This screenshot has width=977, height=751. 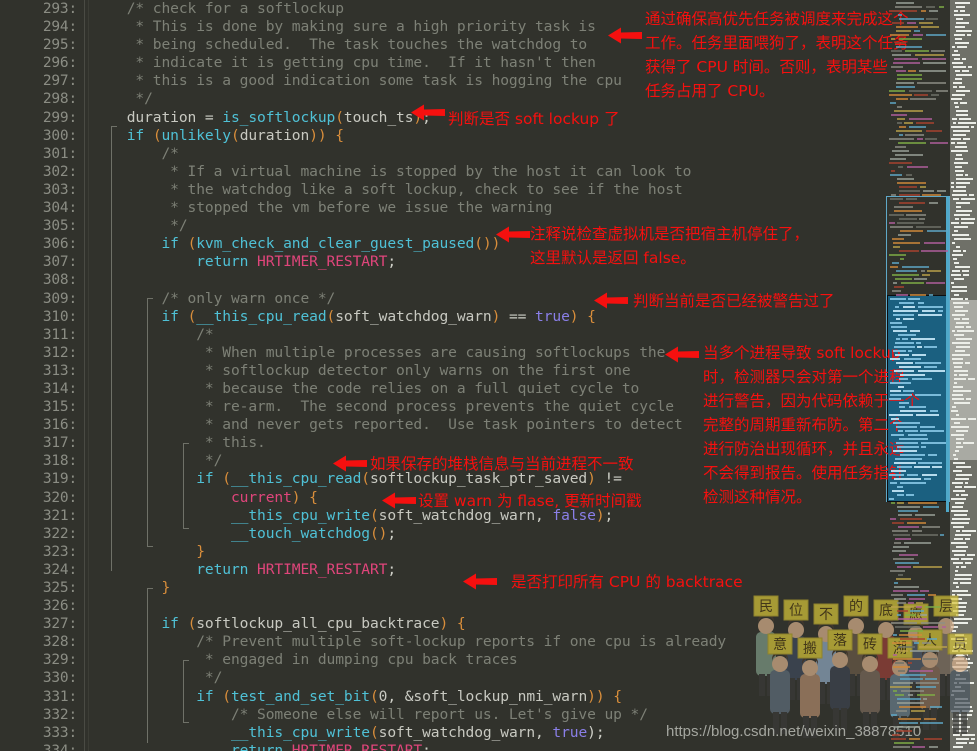 I want to click on code-token: {, so click(x=457, y=624).